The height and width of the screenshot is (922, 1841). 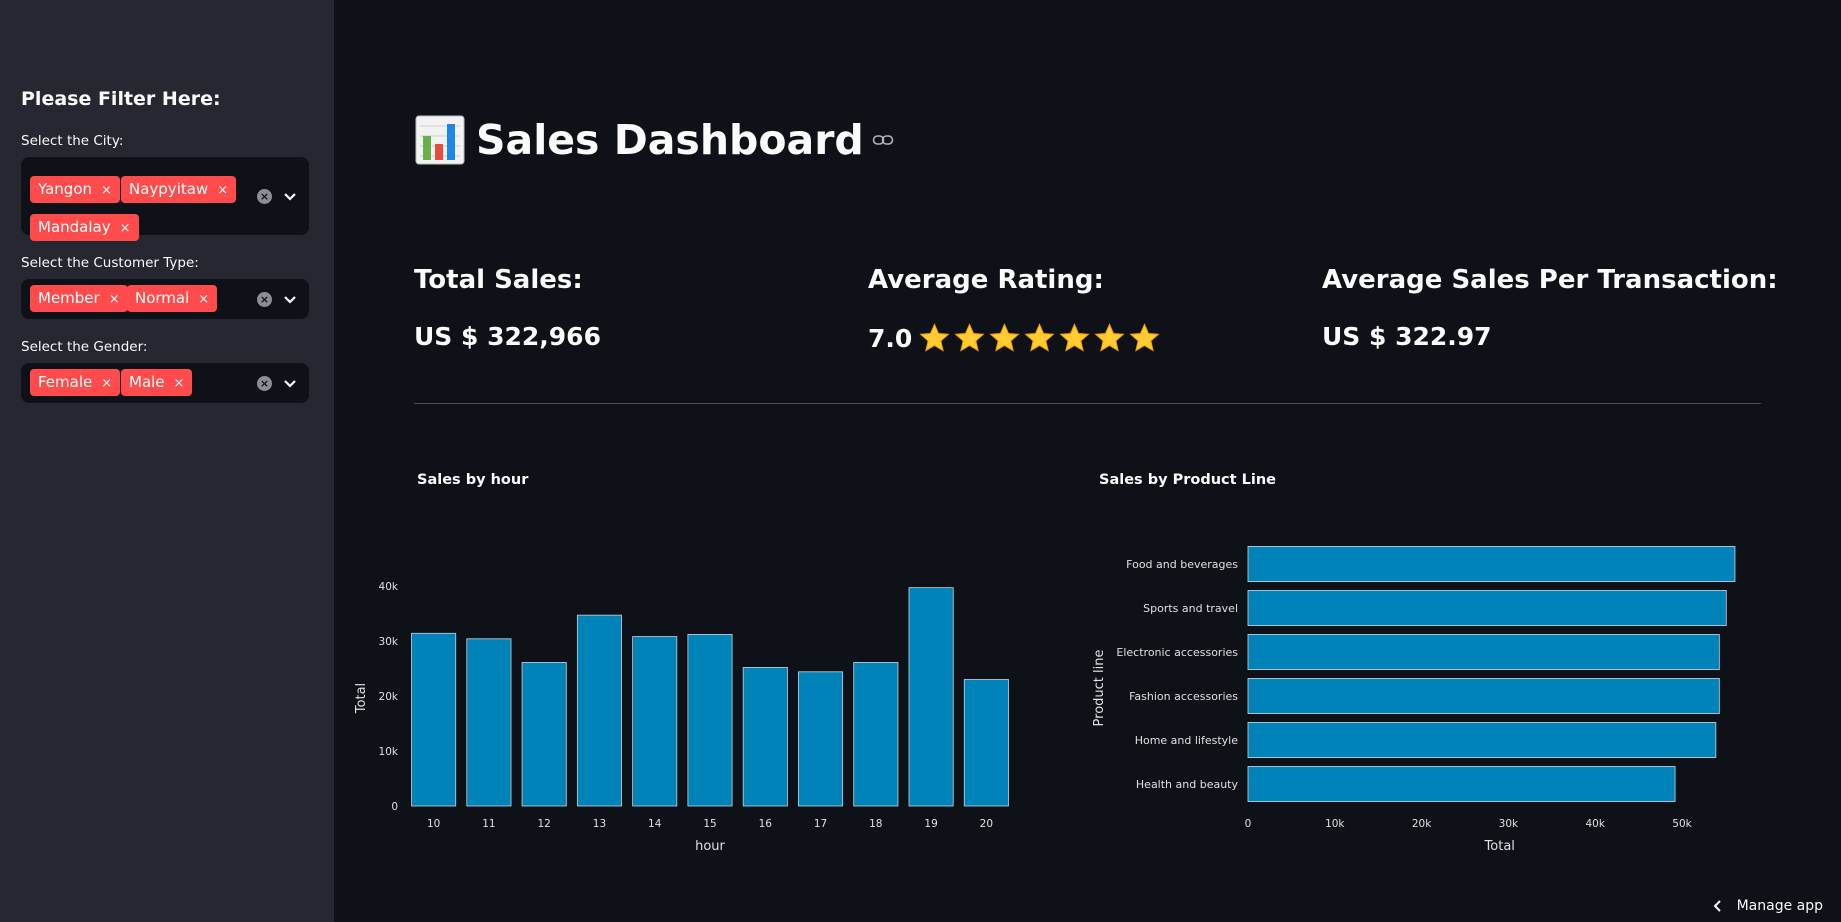 I want to click on y-tick-label: Health and beauty, so click(x=1187, y=784).